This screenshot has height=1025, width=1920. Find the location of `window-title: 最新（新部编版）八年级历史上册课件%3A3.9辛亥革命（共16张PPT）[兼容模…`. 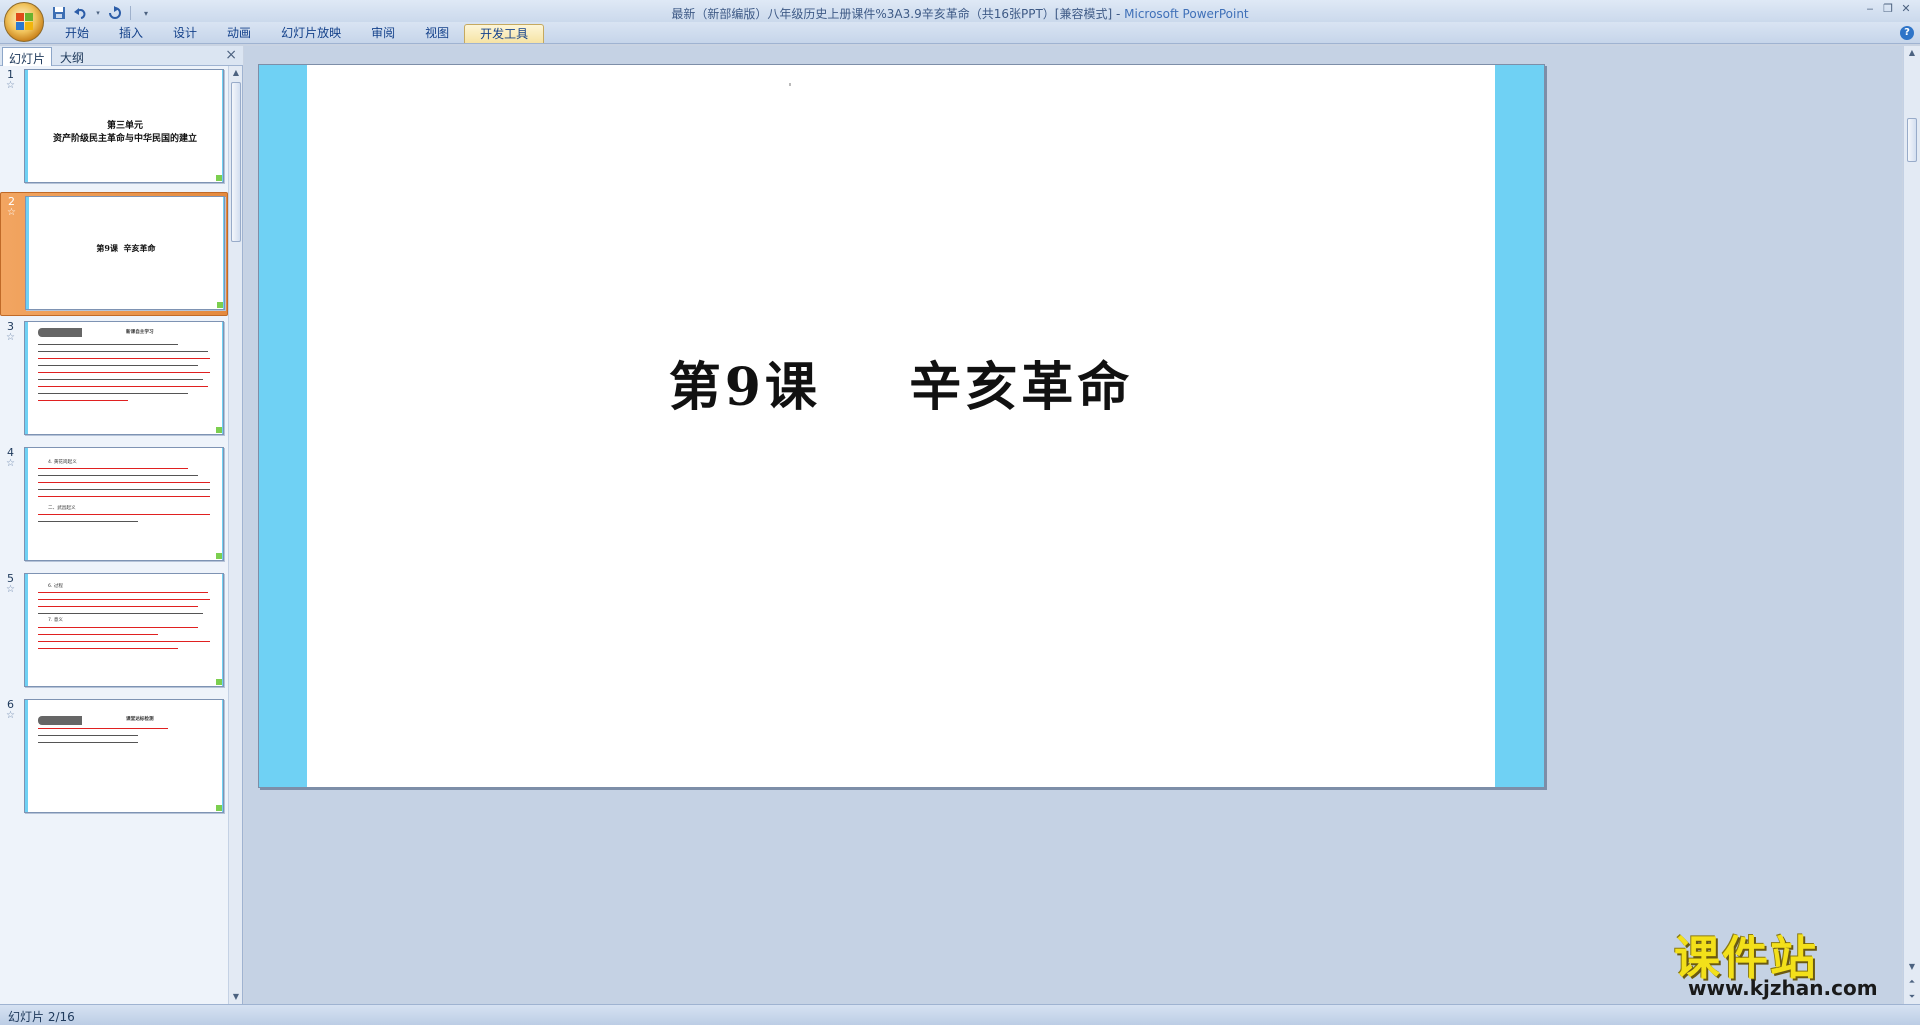

window-title: 最新（新部编版）八年级历史上册课件%3A3.9辛亥革命（共16张PPT）[兼容模… is located at coordinates (960, 13).